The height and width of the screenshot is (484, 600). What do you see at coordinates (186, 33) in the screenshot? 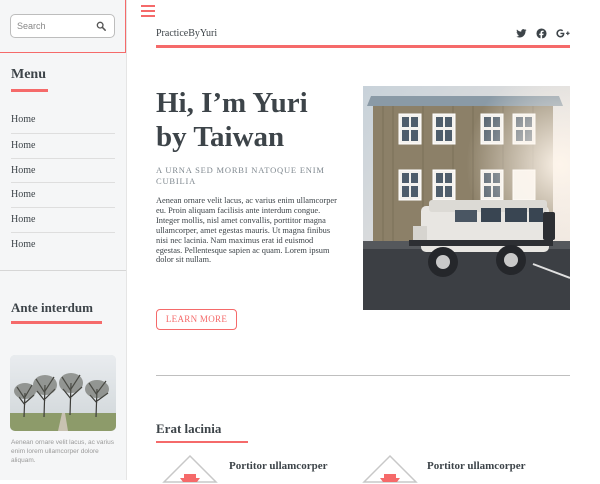
I see `site-title: PracticeByYuri` at bounding box center [186, 33].